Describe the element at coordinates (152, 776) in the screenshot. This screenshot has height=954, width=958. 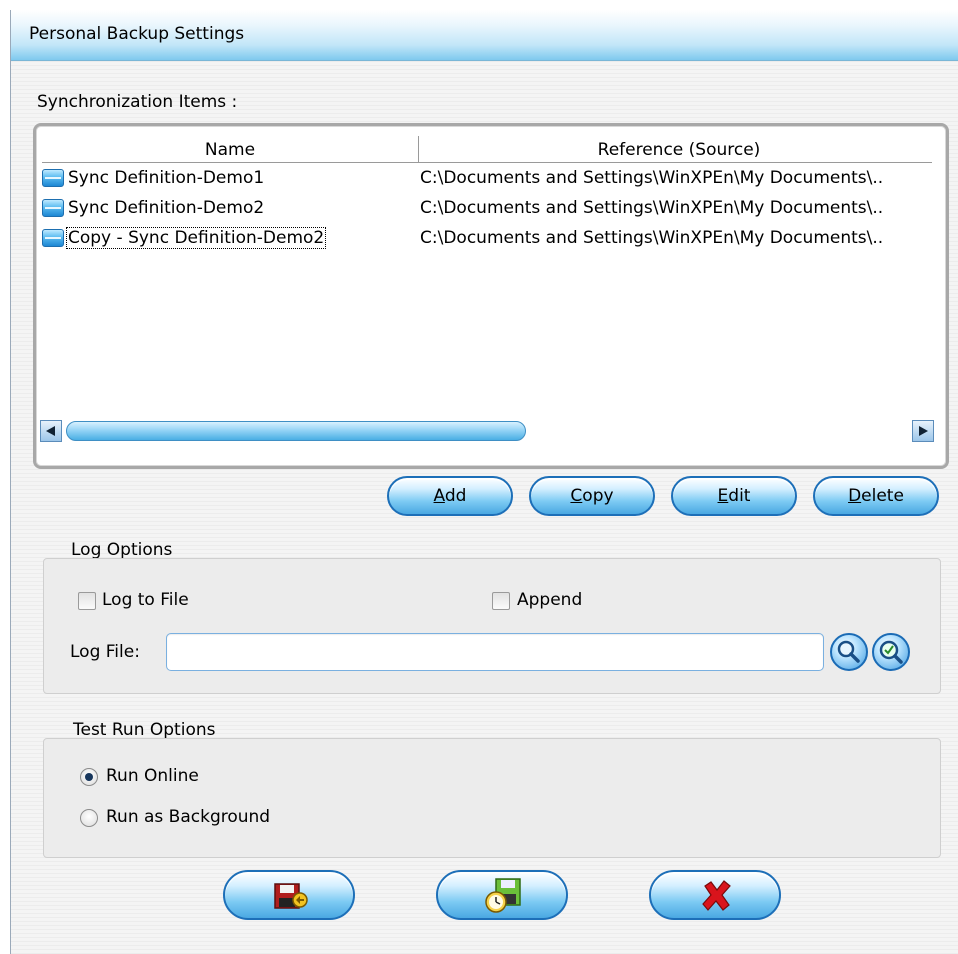
I see `run-online-label: Run Online` at that location.